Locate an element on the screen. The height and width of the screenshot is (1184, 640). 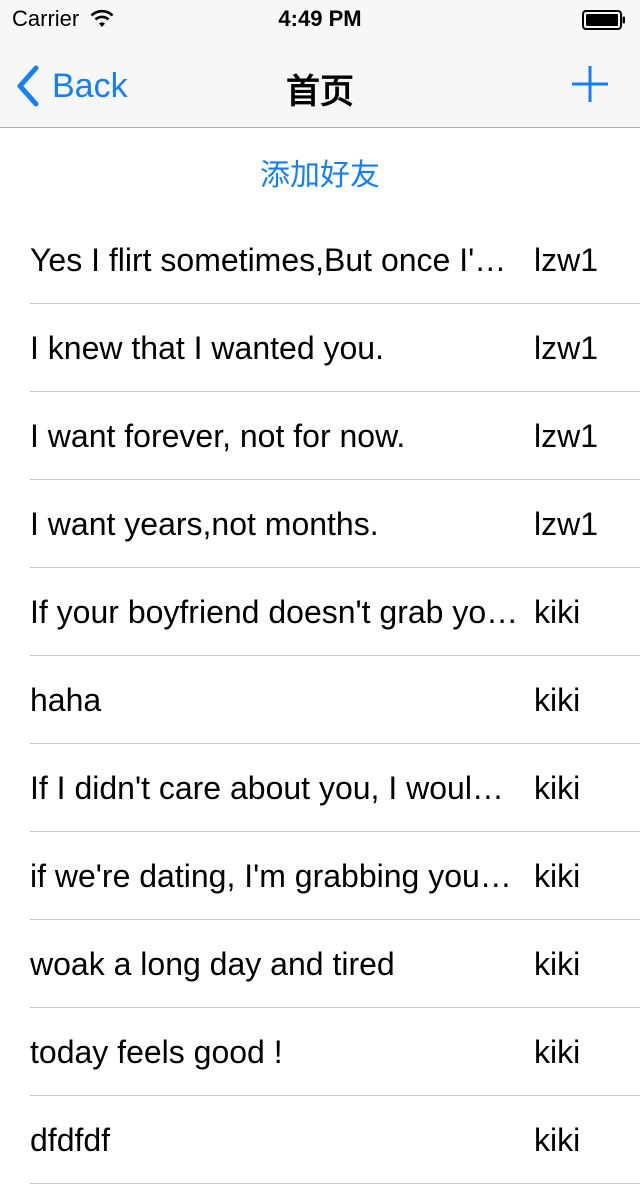
message-text: woak a long day and tired is located at coordinates (212, 964).